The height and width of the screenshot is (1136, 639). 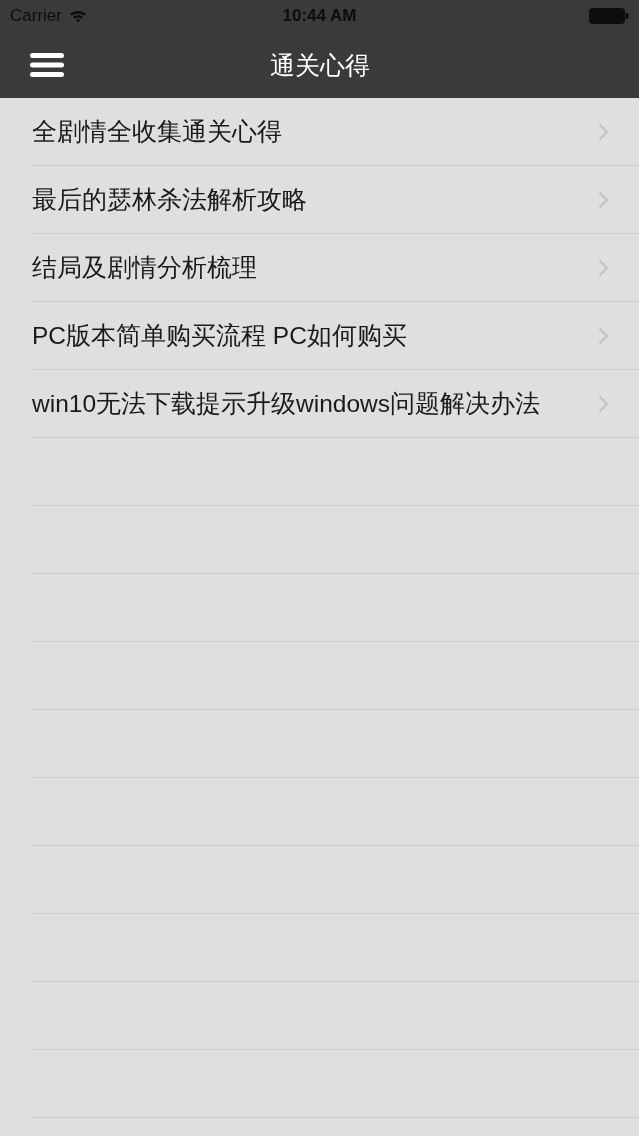 I want to click on screen-title: 通关心得, so click(x=319, y=65).